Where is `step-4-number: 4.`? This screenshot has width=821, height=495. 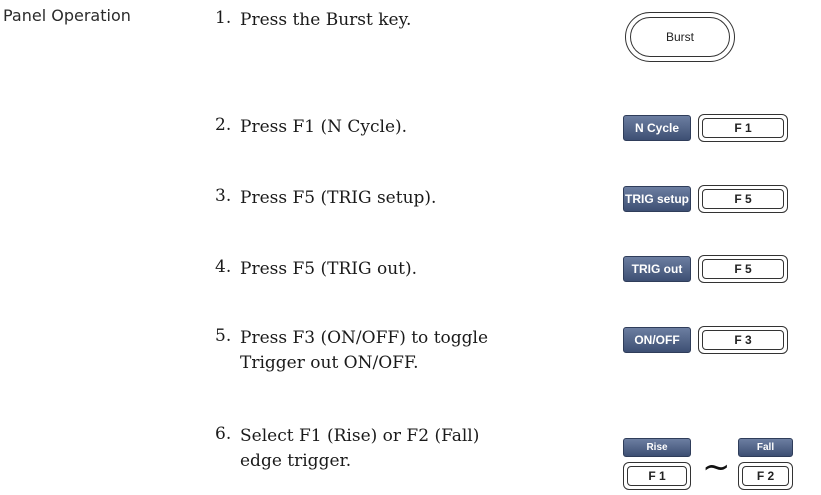
step-4-number: 4. is located at coordinates (223, 267).